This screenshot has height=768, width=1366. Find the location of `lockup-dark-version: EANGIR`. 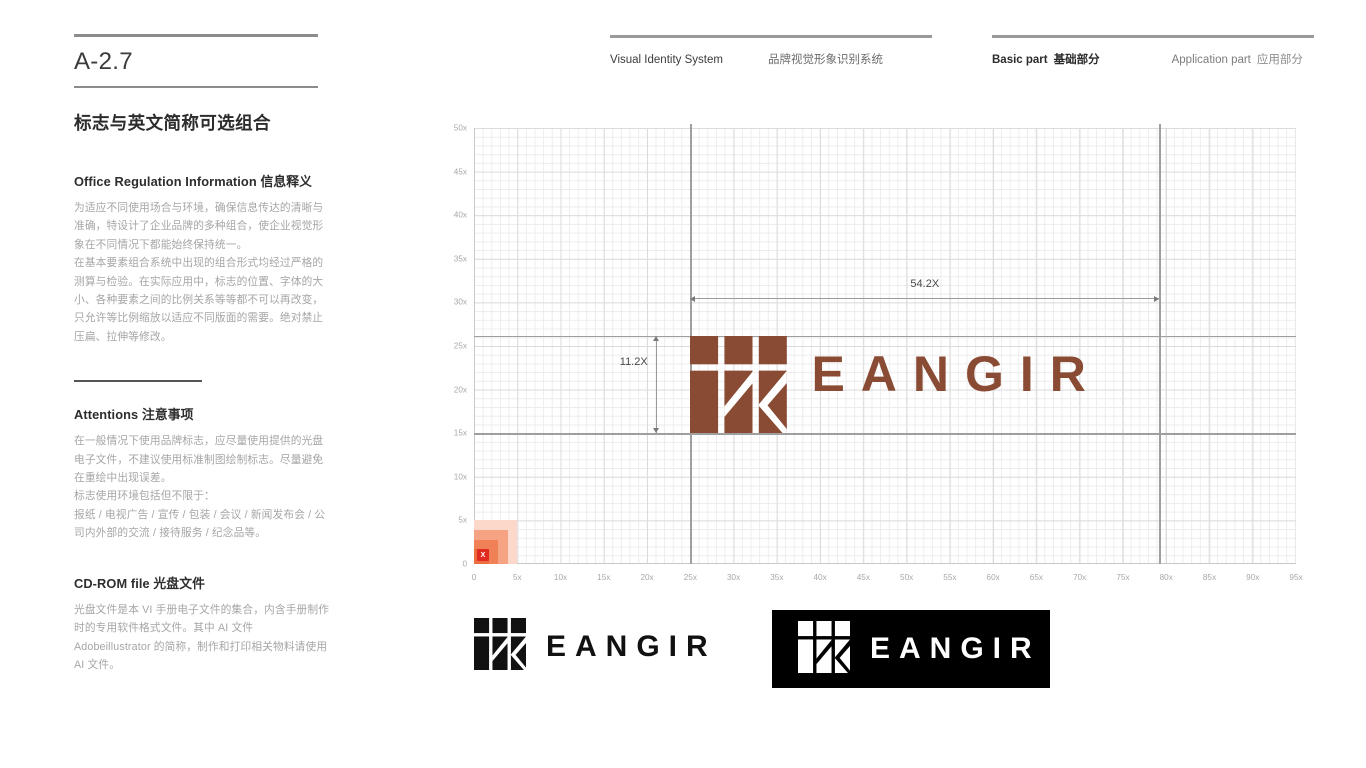

lockup-dark-version: EANGIR is located at coordinates (911, 649).